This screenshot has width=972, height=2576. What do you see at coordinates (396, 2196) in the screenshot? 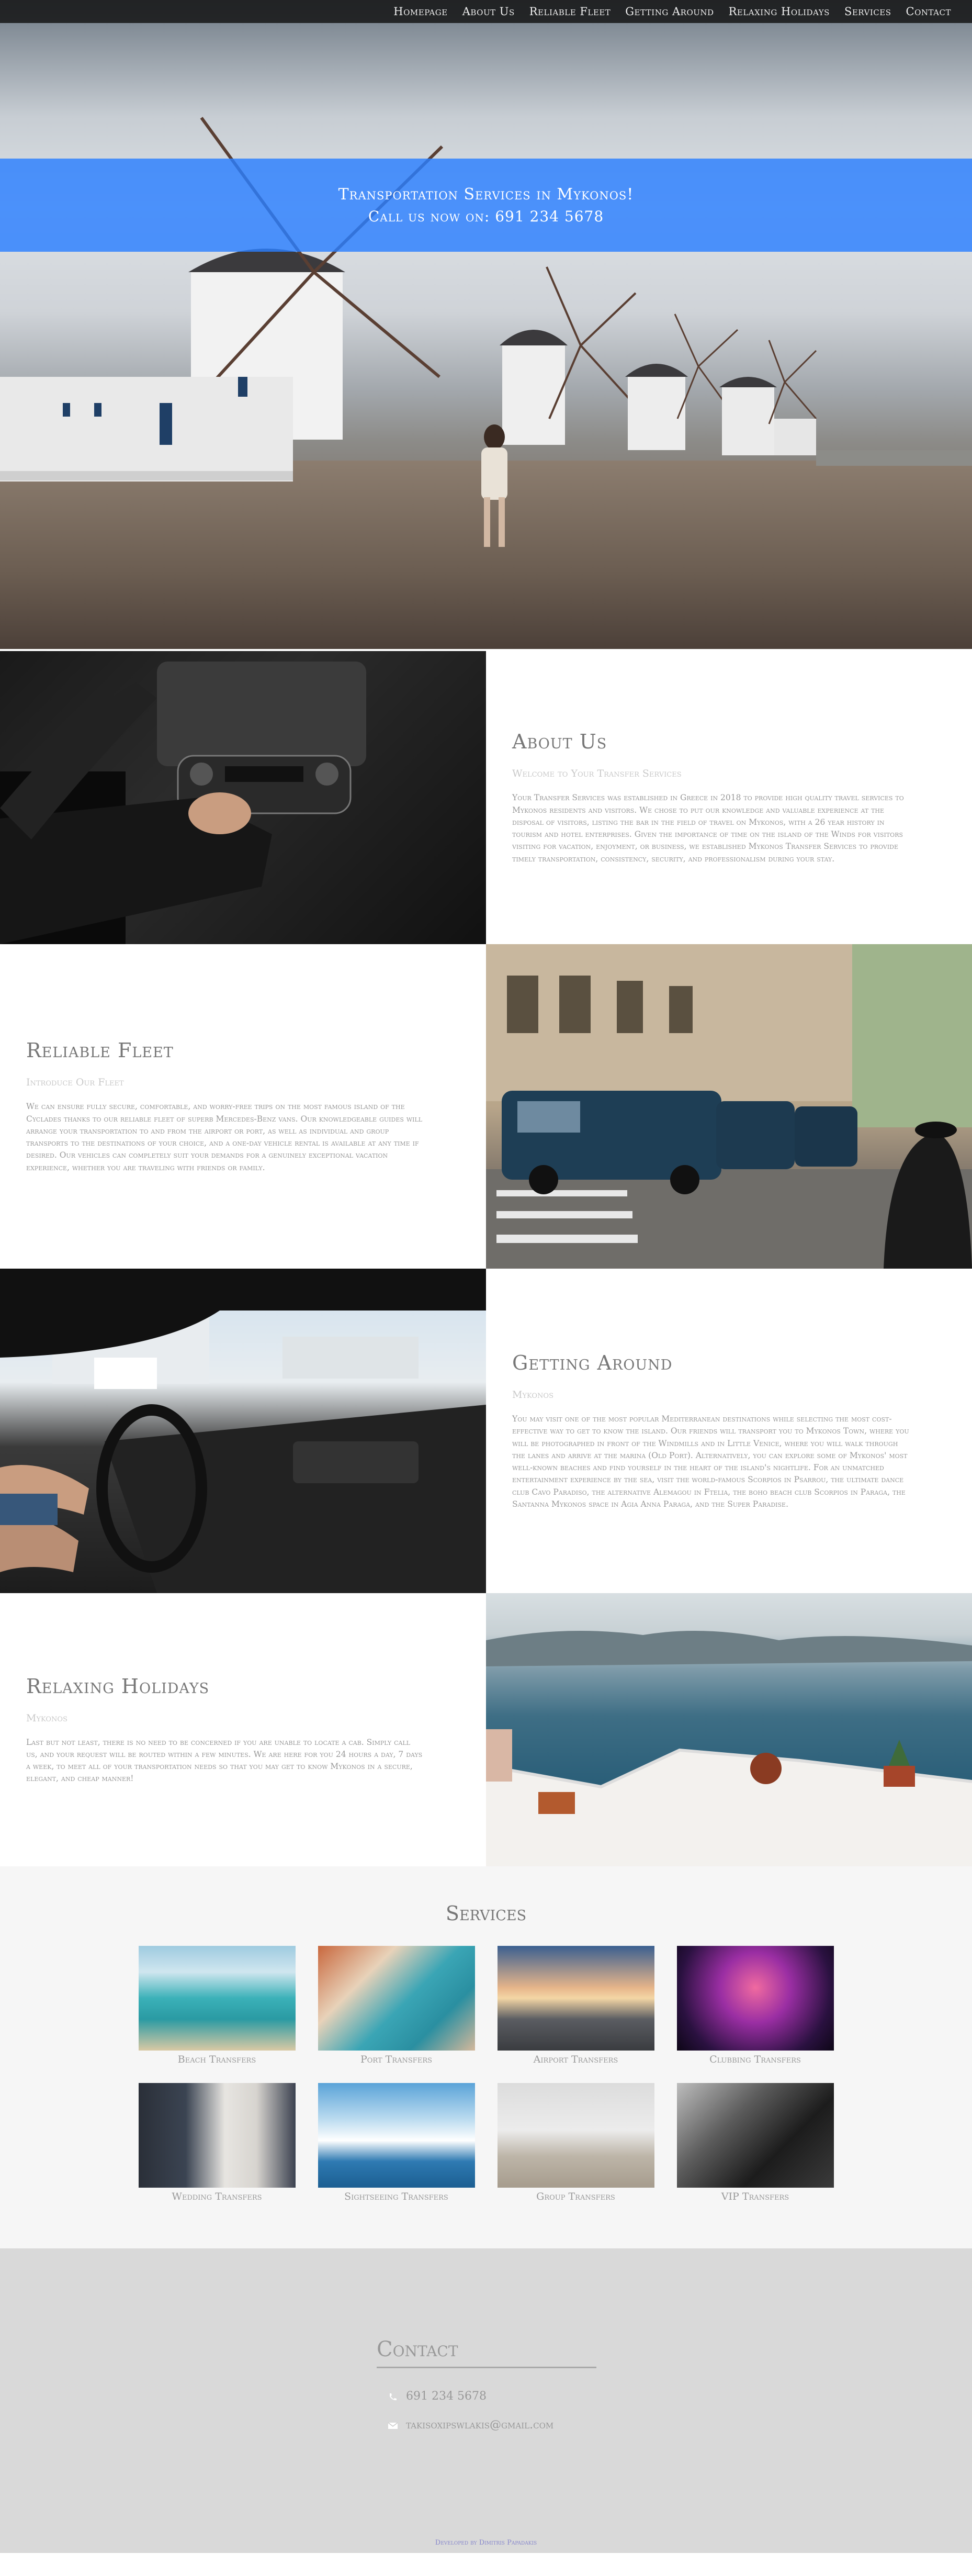
I see `service-label: Sightseeing Transfers` at bounding box center [396, 2196].